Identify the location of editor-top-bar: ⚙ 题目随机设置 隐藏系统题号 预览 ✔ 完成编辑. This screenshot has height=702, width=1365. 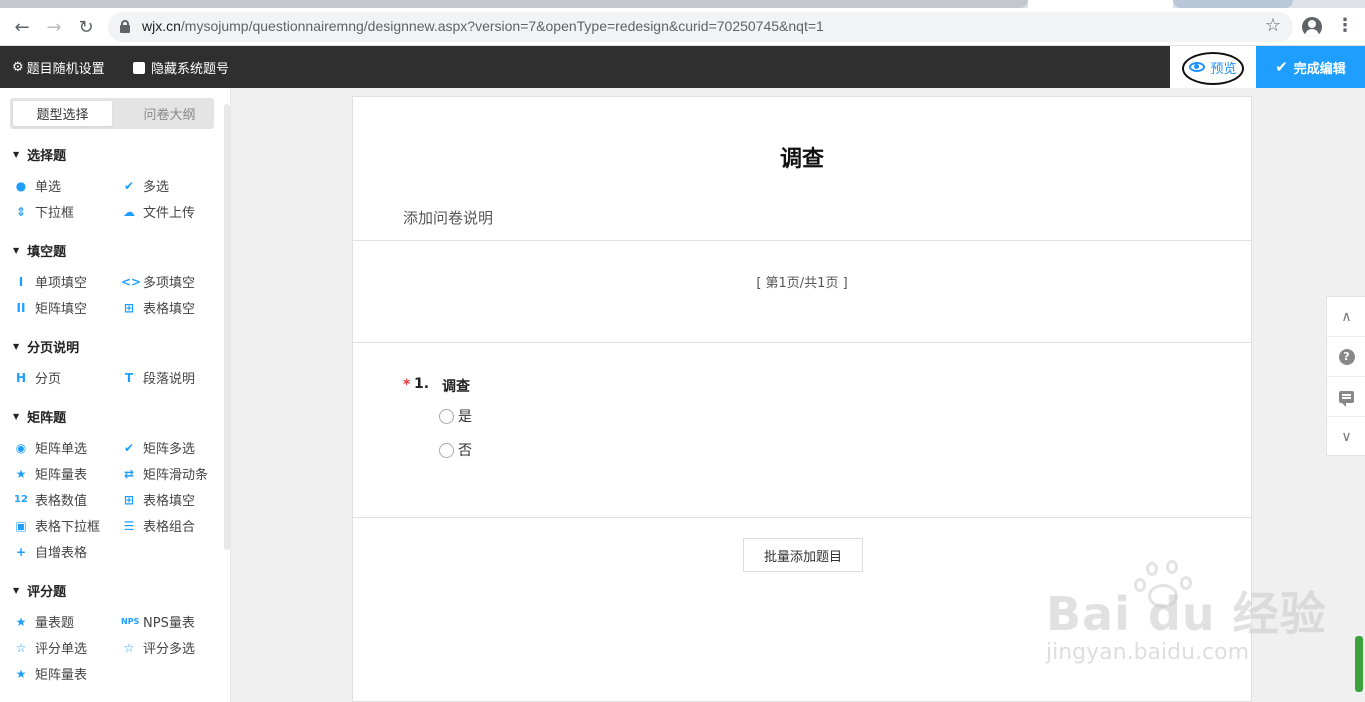
(682, 67).